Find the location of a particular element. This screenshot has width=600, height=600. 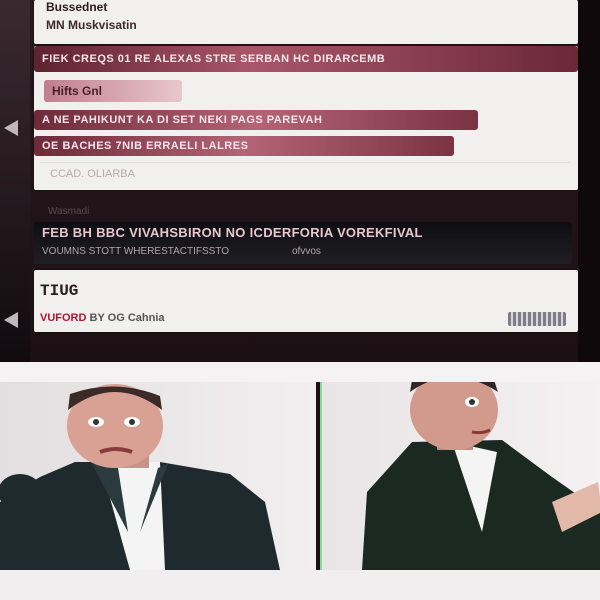

section-label: Wasmadi is located at coordinates (69, 211).